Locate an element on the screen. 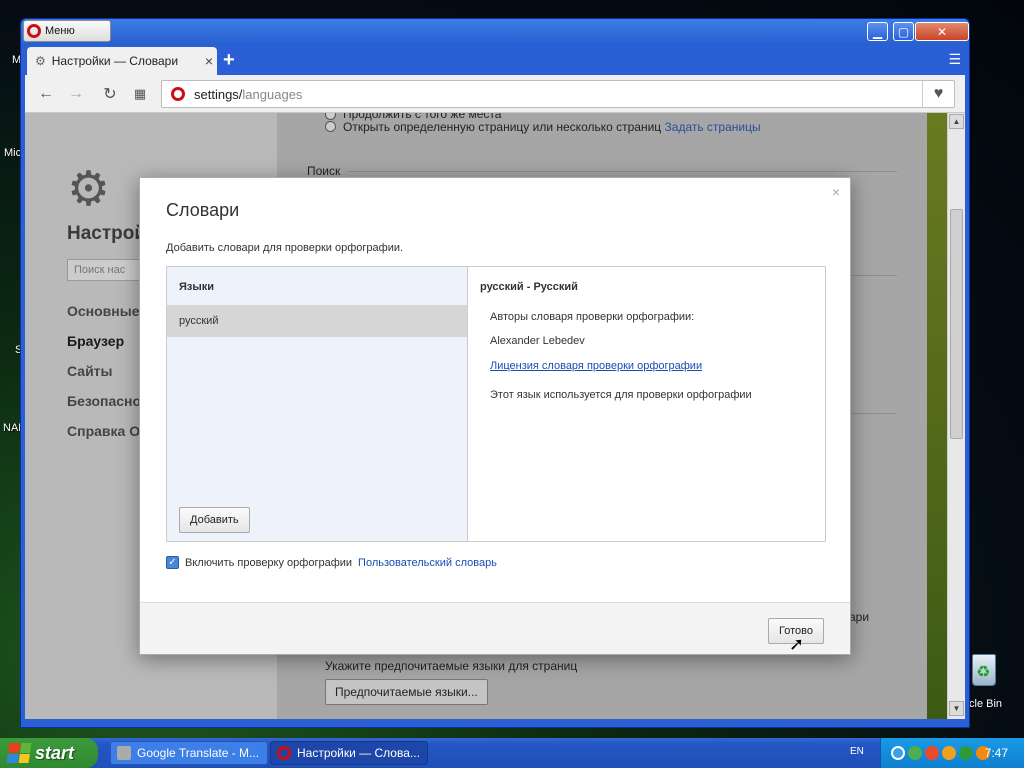 The image size is (1024, 768). navigation-toolbar: ← → ↻ ▦ settings/languages ♥ is located at coordinates (495, 94).